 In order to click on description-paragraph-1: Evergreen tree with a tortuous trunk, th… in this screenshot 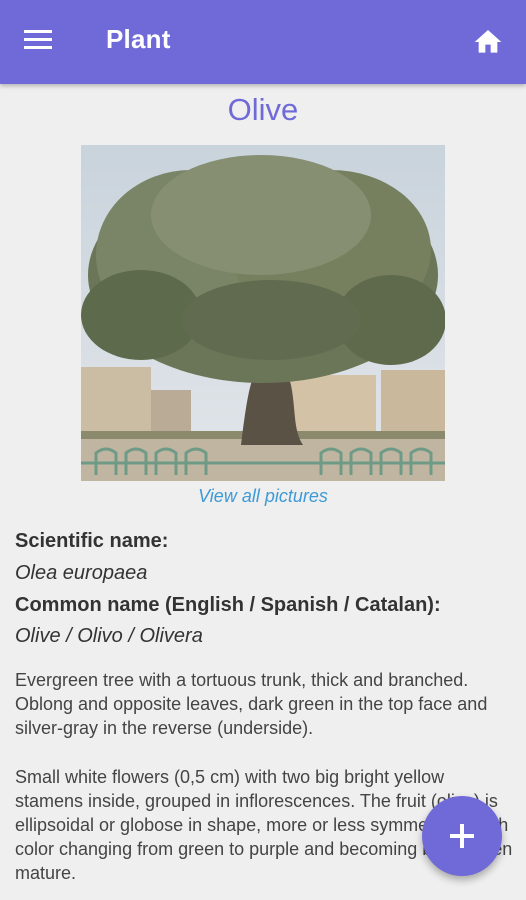, I will do `click(251, 704)`.